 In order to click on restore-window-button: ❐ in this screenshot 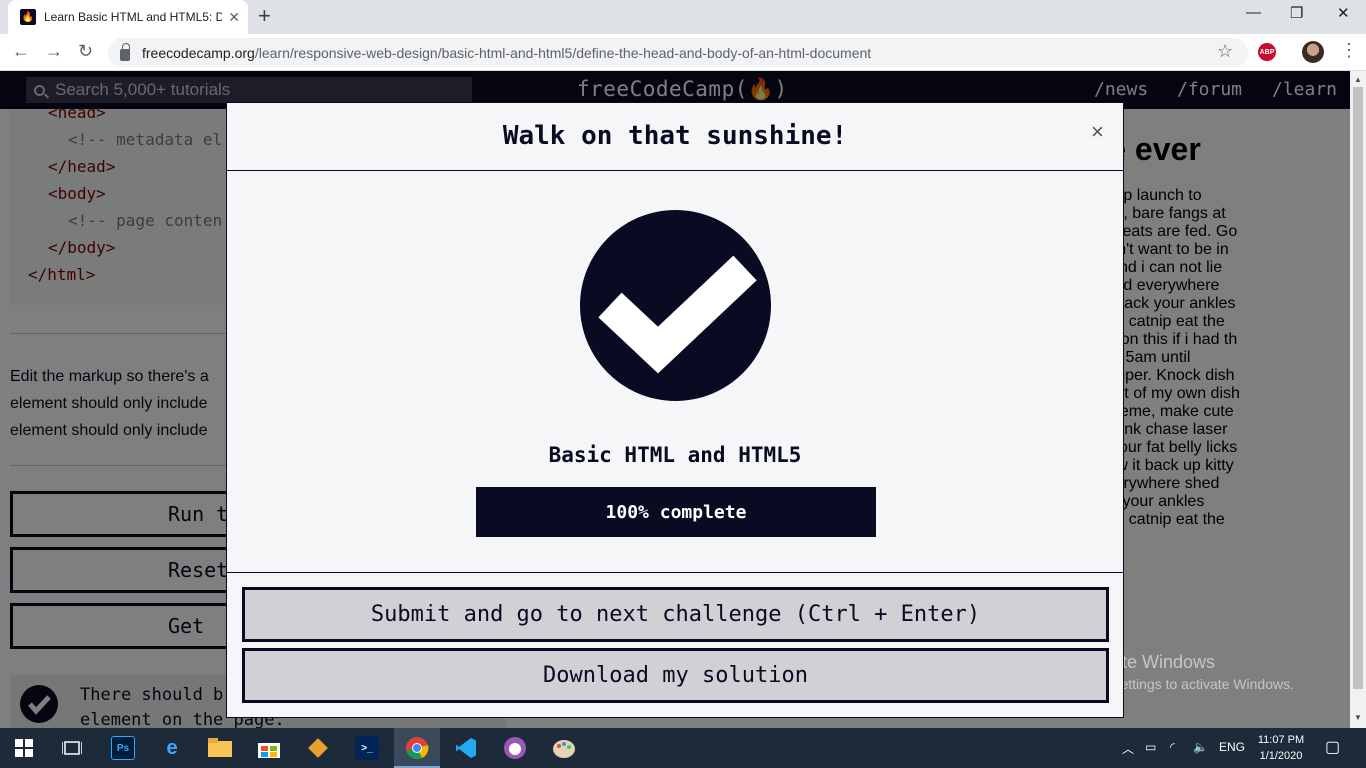, I will do `click(1296, 13)`.